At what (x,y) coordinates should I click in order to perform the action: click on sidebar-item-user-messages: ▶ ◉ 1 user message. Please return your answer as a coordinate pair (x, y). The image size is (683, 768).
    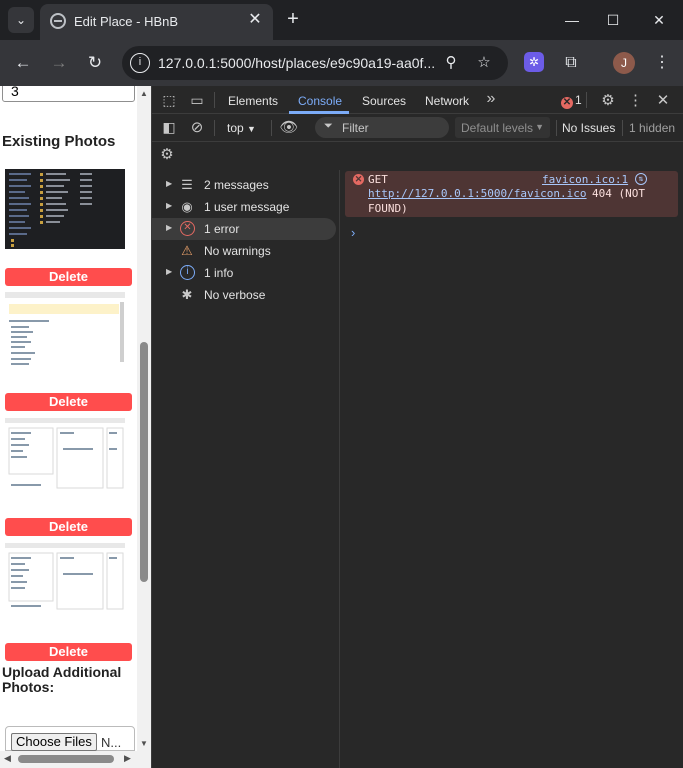
    Looking at the image, I should click on (244, 207).